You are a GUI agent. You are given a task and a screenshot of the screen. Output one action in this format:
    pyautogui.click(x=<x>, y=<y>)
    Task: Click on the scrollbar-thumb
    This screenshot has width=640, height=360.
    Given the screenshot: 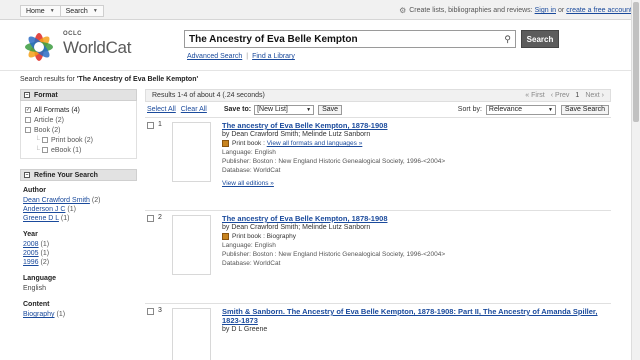 What is the action you would take?
    pyautogui.click(x=636, y=62)
    